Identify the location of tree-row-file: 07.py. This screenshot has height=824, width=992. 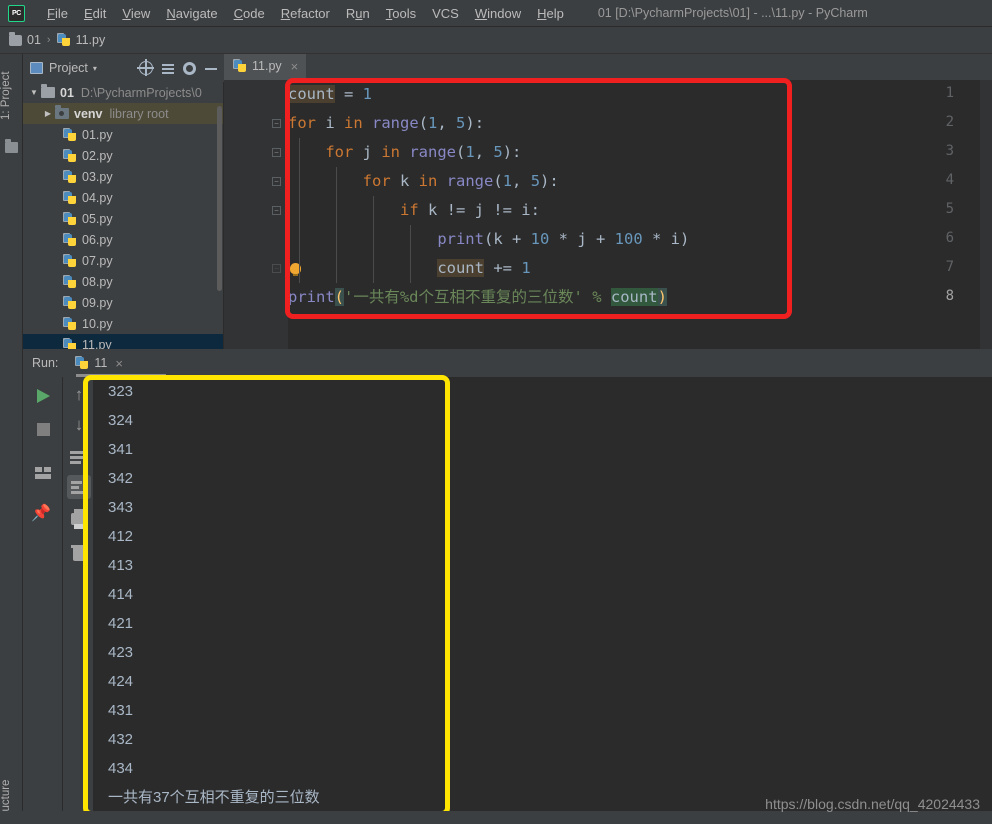
(123, 260).